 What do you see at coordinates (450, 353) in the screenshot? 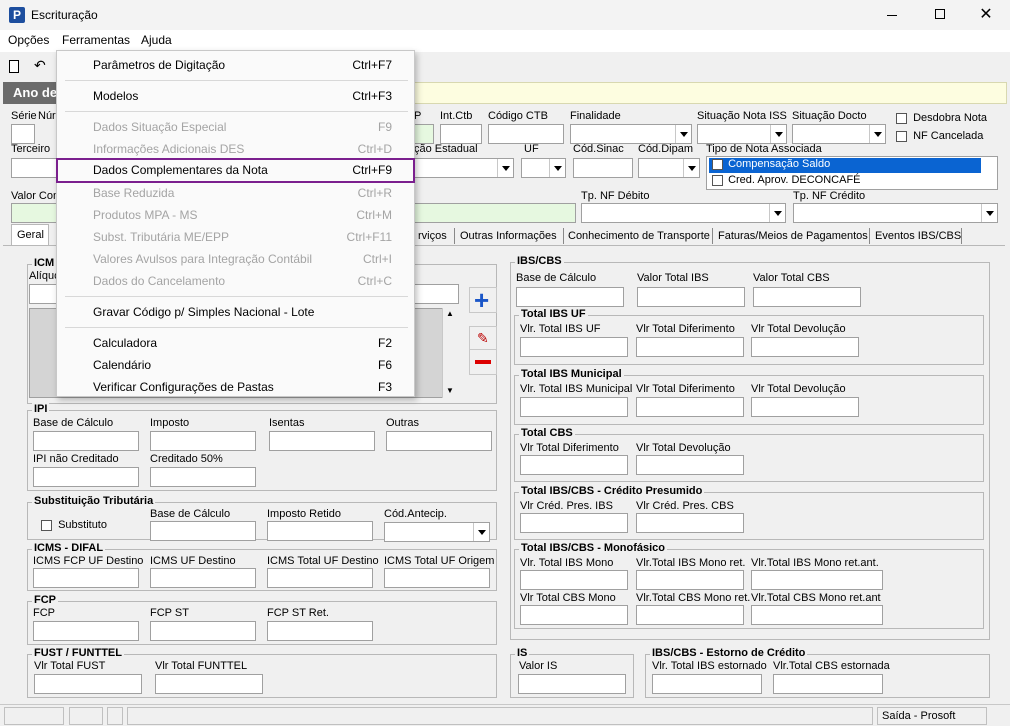
I see `icms-list-scrollbar: ▲ ▼` at bounding box center [450, 353].